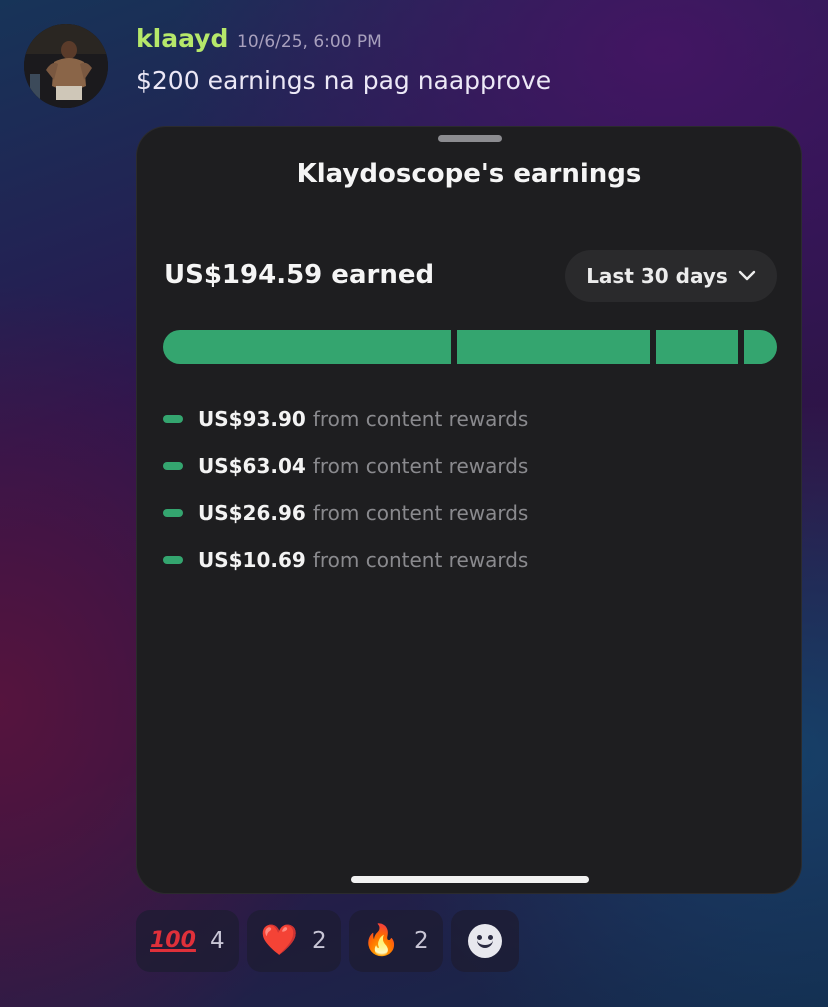 This screenshot has height=1007, width=828. What do you see at coordinates (217, 941) in the screenshot?
I see `reaction-count: 4` at bounding box center [217, 941].